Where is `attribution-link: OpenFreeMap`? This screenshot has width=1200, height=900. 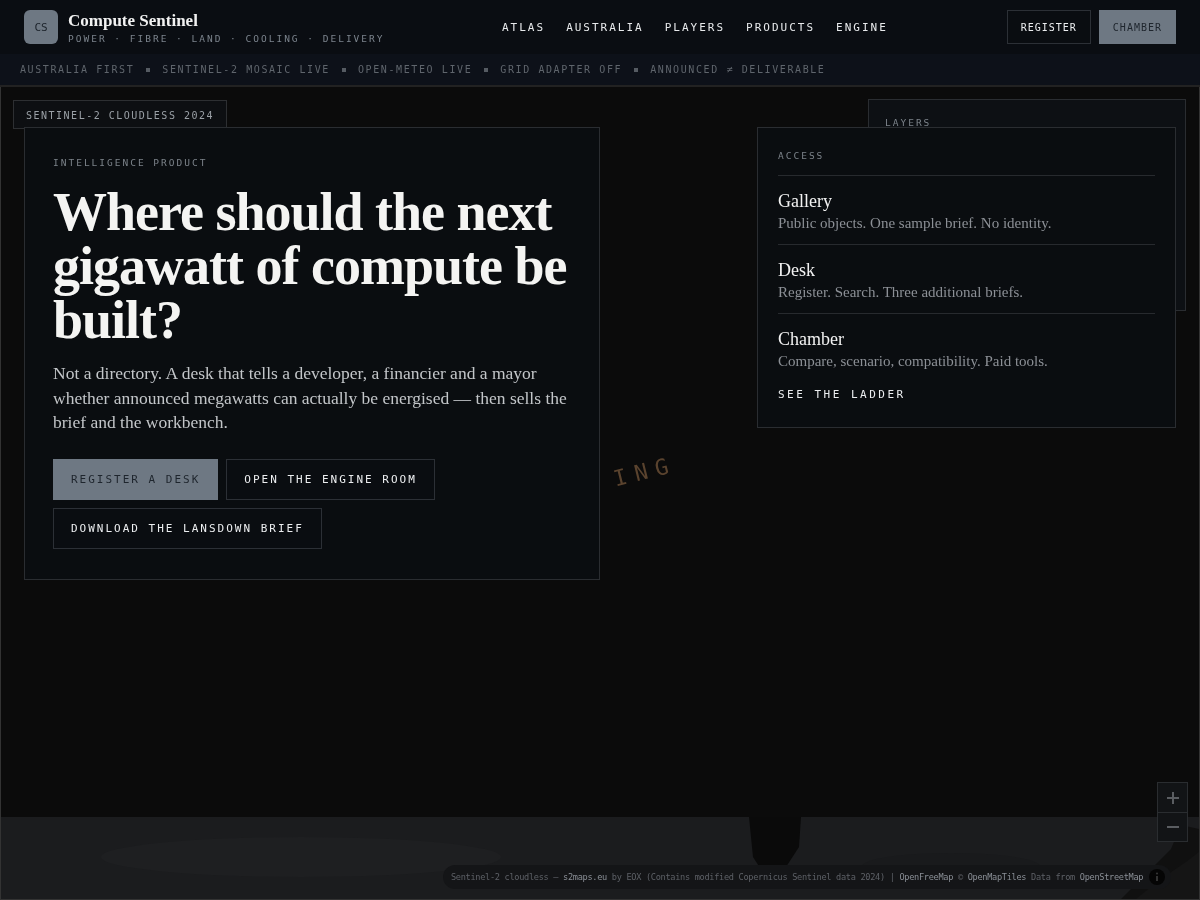
attribution-link: OpenFreeMap is located at coordinates (926, 877).